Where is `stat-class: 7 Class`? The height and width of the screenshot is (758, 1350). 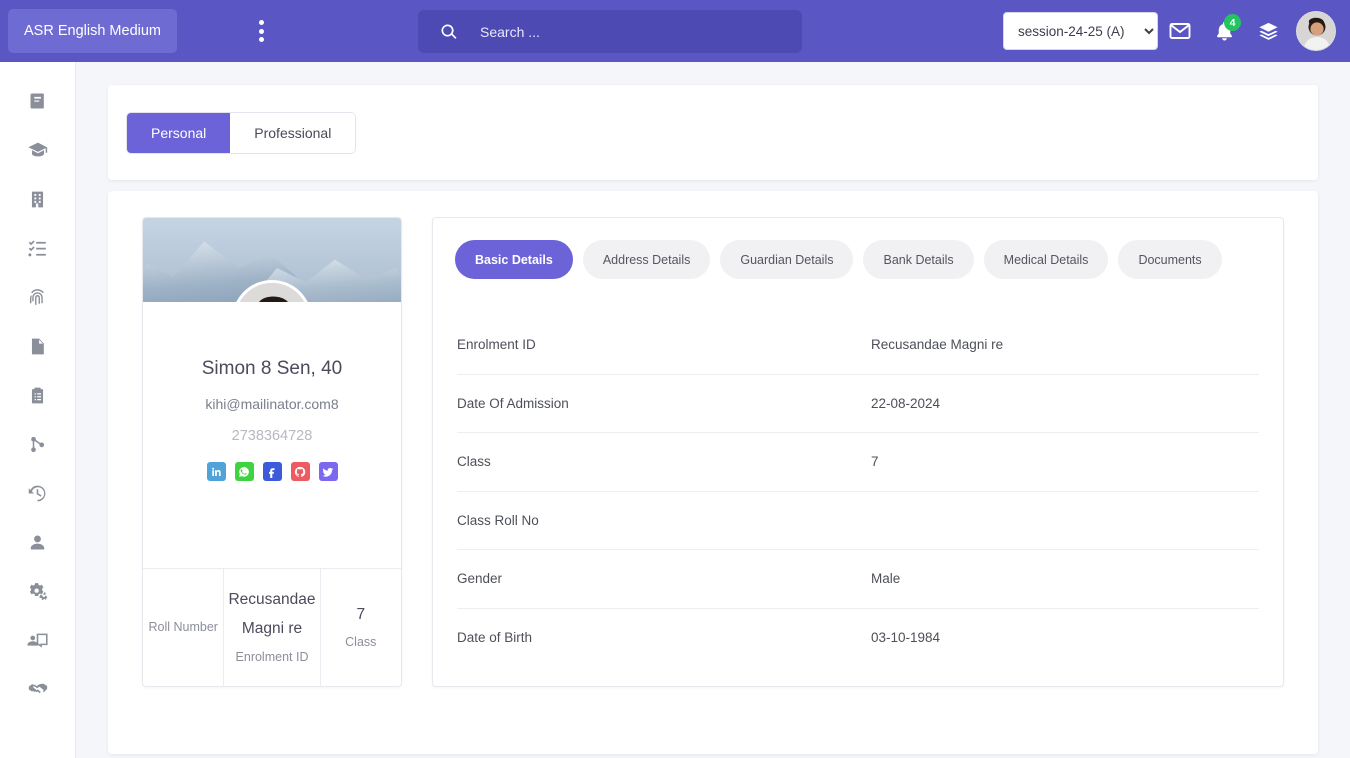
stat-class: 7 Class is located at coordinates (360, 627).